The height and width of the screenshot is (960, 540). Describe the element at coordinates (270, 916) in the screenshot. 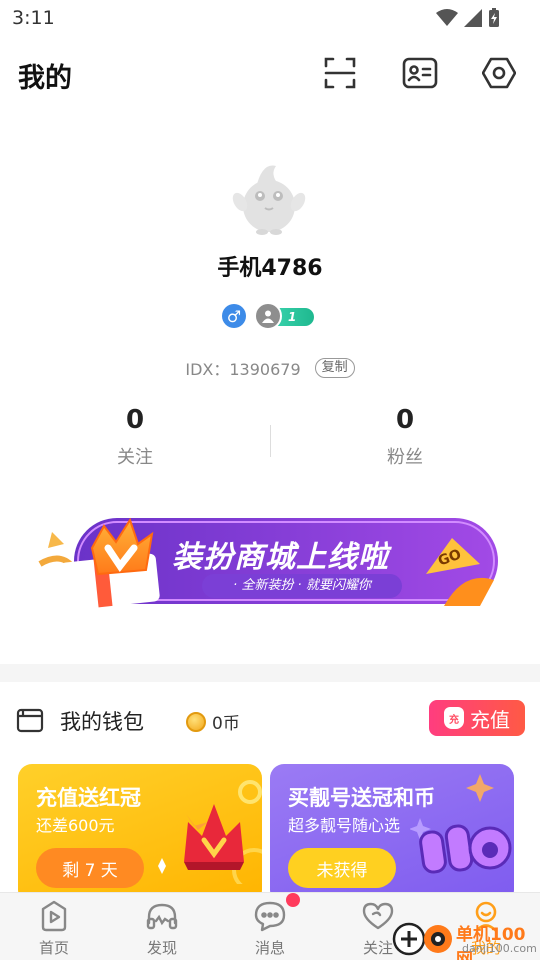

I see `message-icon` at that location.